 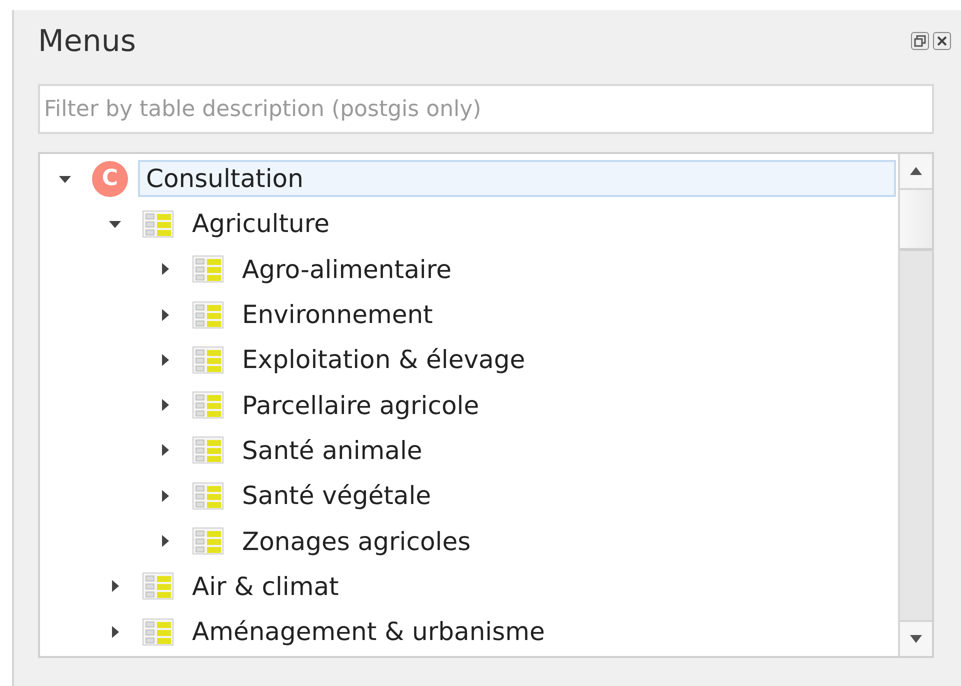 I want to click on category-badge: C, so click(x=110, y=178).